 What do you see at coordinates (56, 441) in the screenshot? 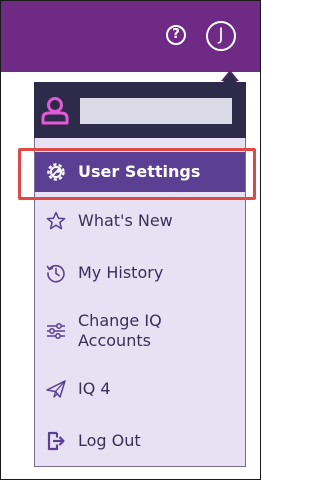
I see `logout-icon` at bounding box center [56, 441].